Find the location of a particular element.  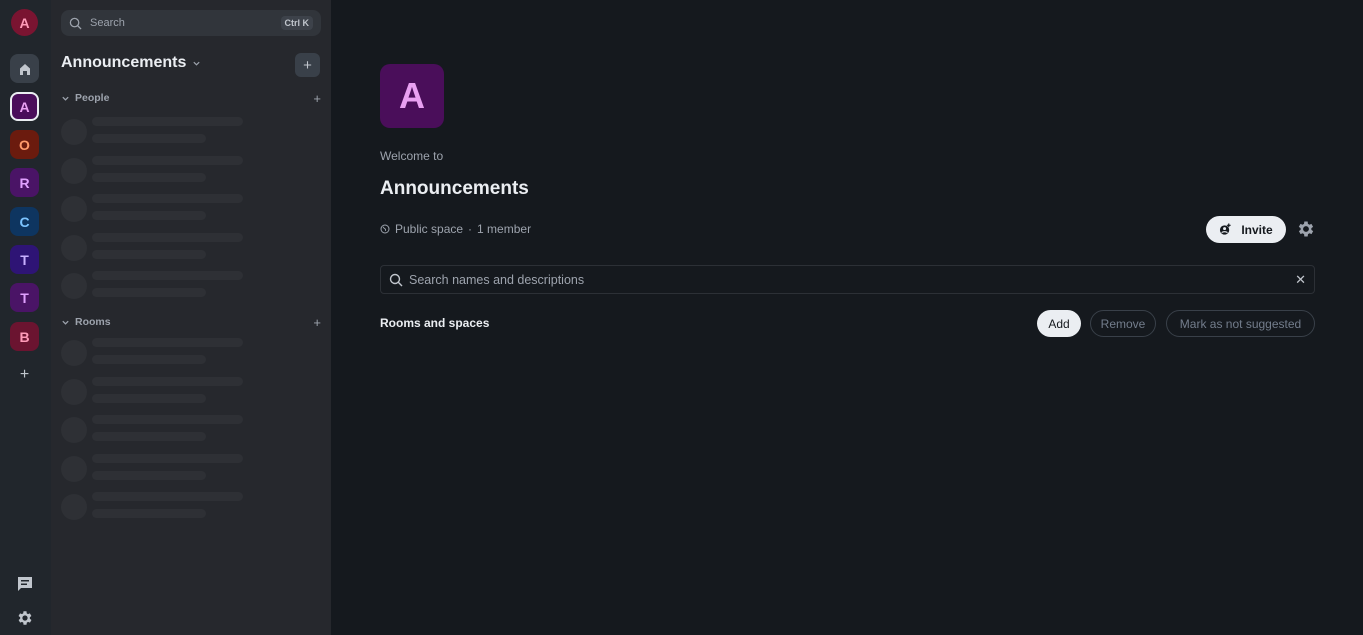

space-name: Announcements is located at coordinates (124, 62).